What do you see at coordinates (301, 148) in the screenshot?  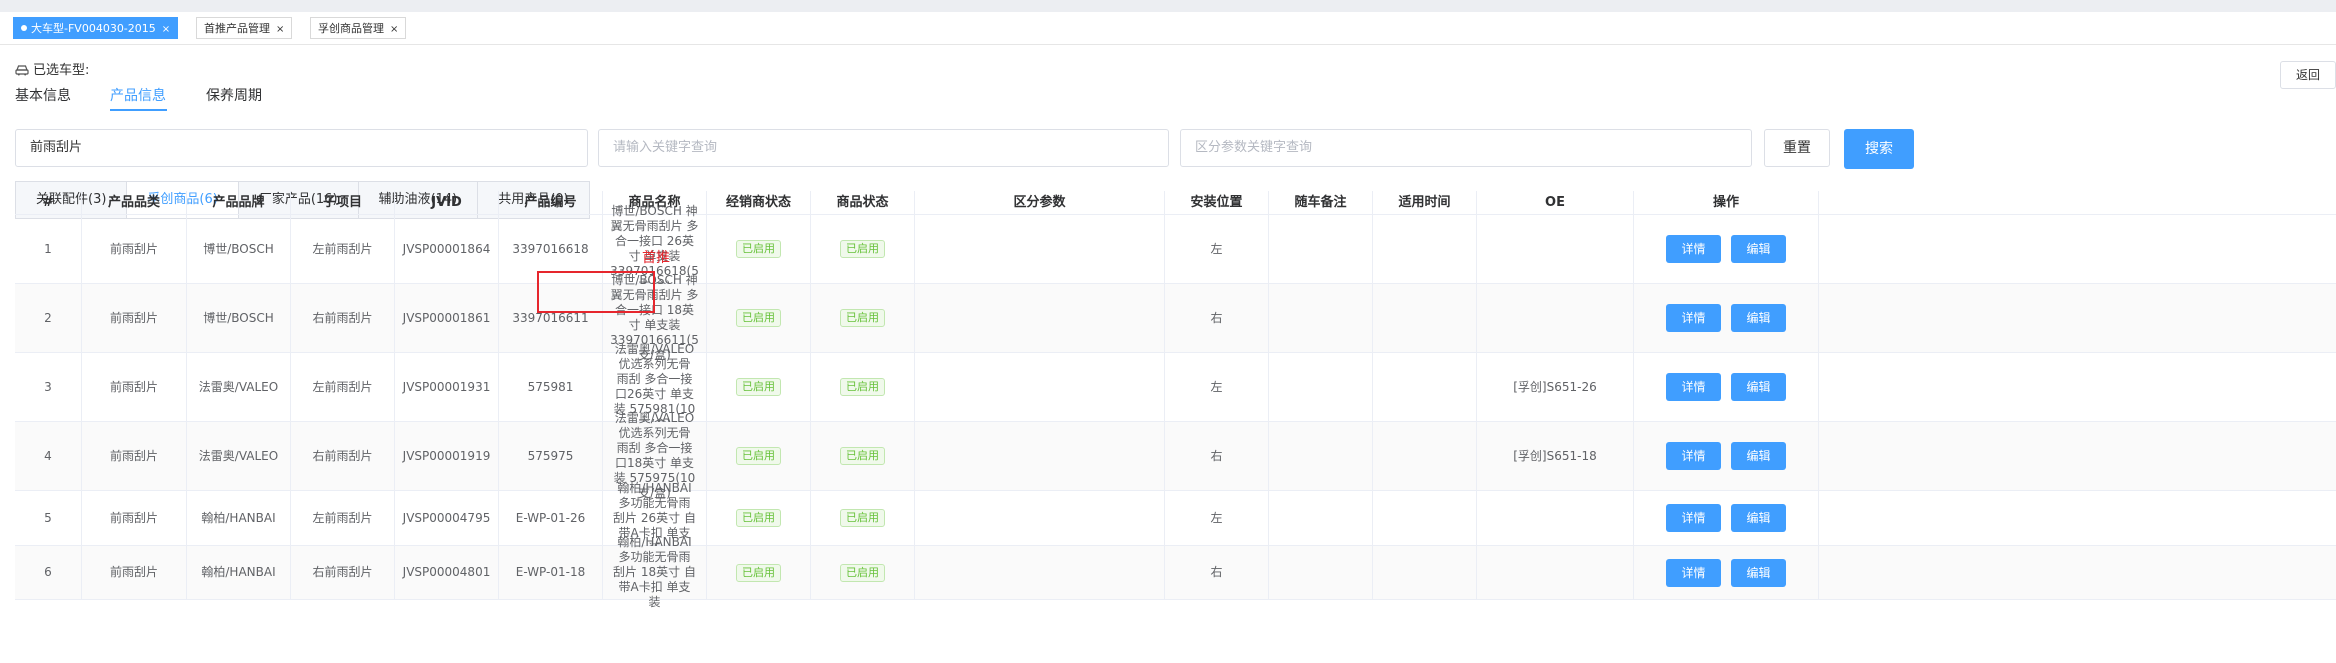 I see `category-input: 前雨刮片` at bounding box center [301, 148].